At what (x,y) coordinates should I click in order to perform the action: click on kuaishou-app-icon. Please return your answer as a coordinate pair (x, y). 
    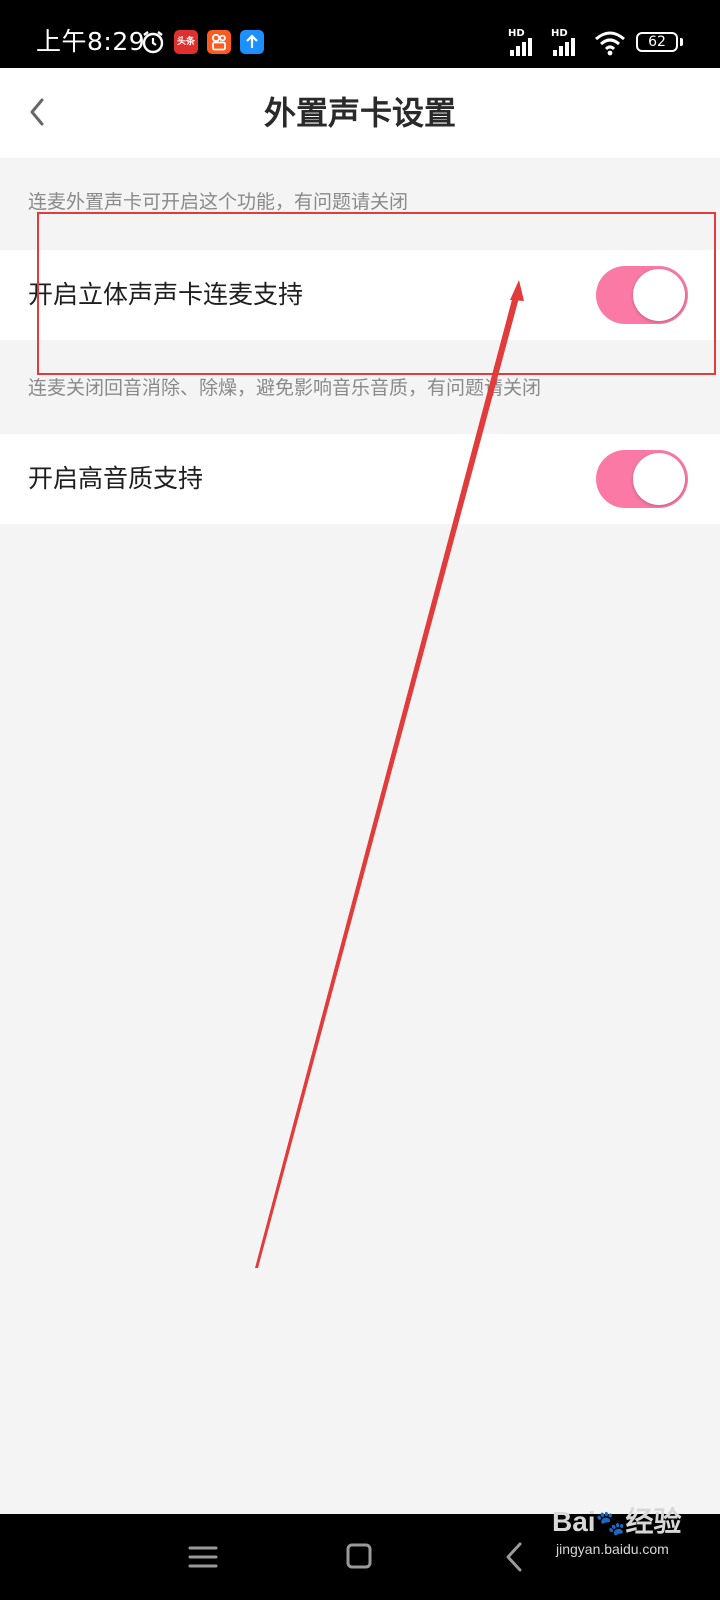
    Looking at the image, I should click on (219, 42).